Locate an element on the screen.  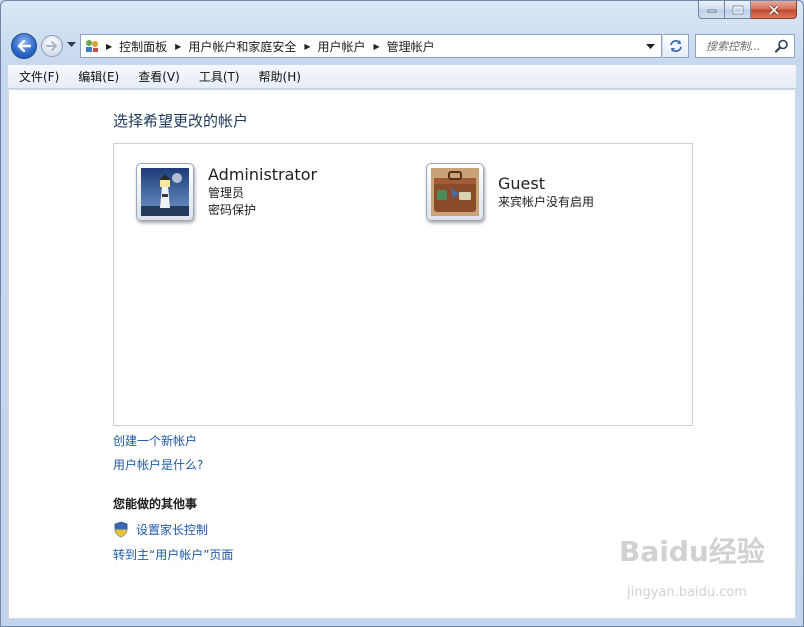
account-status: 来宾帐户没有启用 is located at coordinates (546, 201).